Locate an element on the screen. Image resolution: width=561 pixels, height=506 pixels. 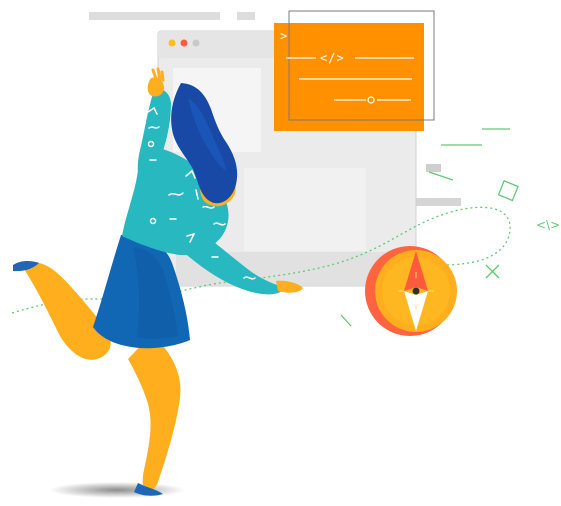
window-dot-gray-icon is located at coordinates (196, 43).